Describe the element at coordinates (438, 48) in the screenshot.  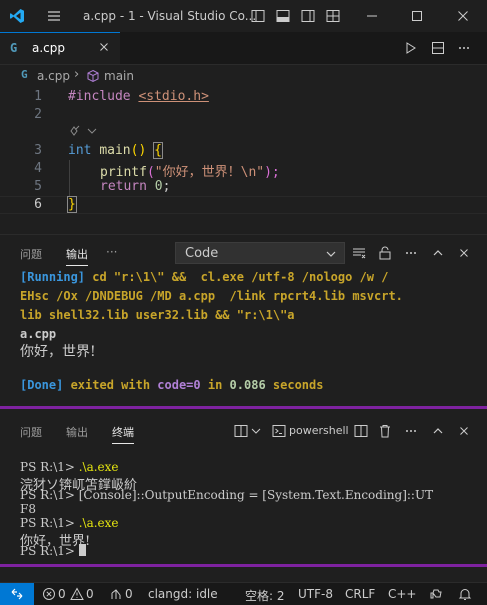
I see `split-editor-icon` at that location.